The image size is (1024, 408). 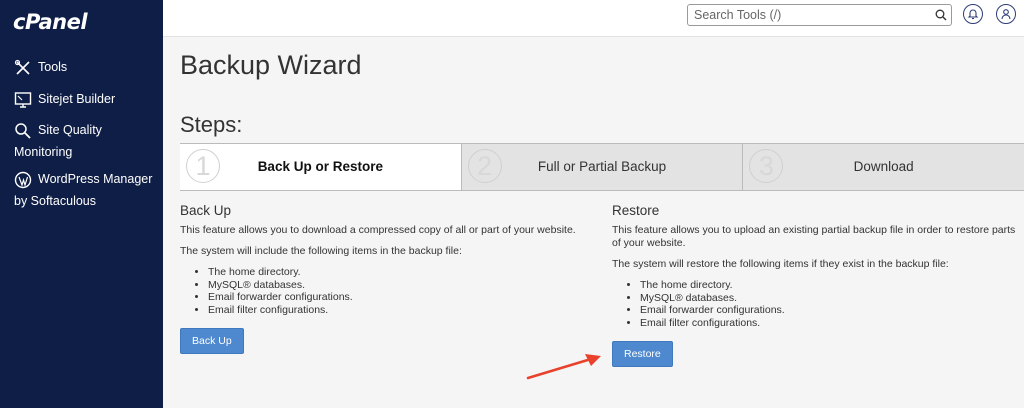 I want to click on magnifier-icon, so click(x=23, y=131).